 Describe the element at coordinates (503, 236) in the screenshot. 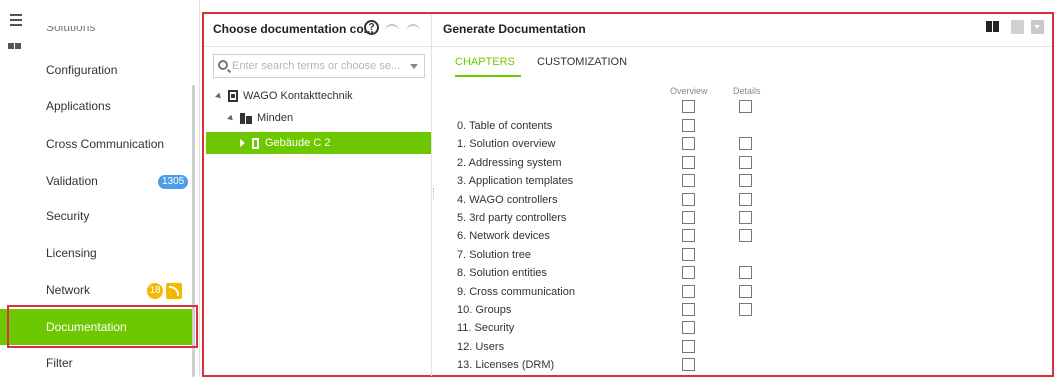

I see `chapter-row: 6. Network devices` at that location.